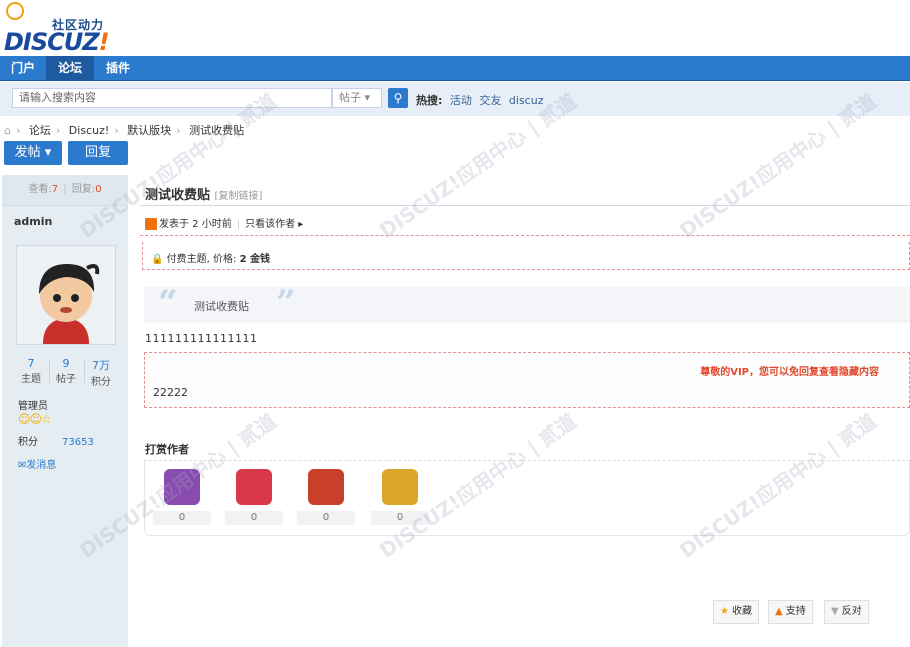  Describe the element at coordinates (182, 487) in the screenshot. I see `gift-book-icon` at that location.